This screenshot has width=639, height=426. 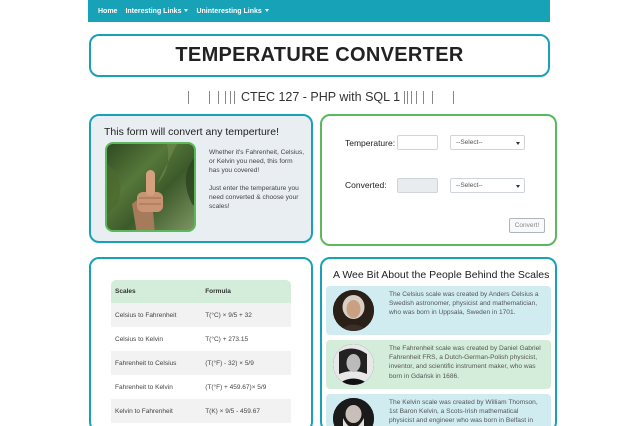 What do you see at coordinates (246, 315) in the screenshot?
I see `formula-cell: T(°C) × 9/5 + 32` at bounding box center [246, 315].